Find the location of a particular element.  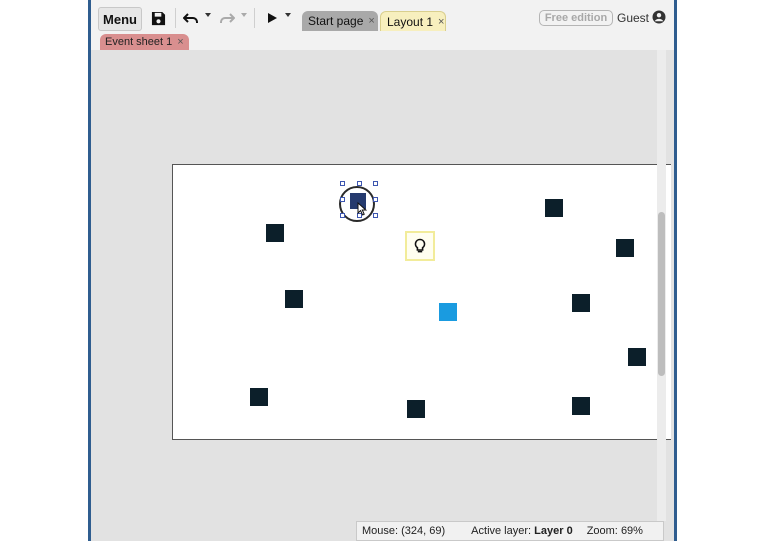

vertical-scrollbar is located at coordinates (661, 285).